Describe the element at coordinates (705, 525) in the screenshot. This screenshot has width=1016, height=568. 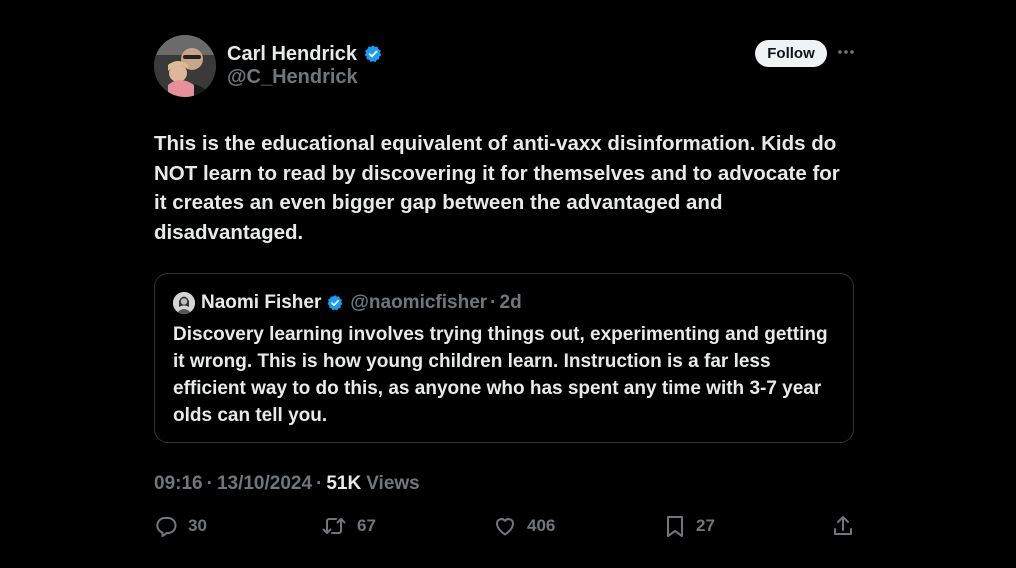
I see `bookmark-count: 27` at that location.